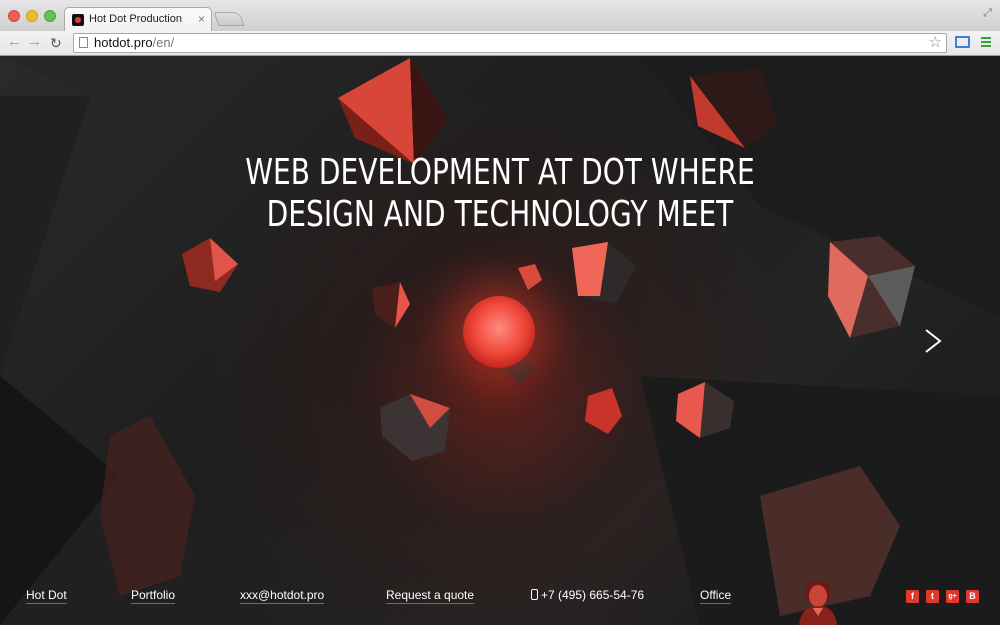 The width and height of the screenshot is (1000, 625). Describe the element at coordinates (500, 16) in the screenshot. I see `tab-strip: Hot Dot Production × ⤢` at that location.